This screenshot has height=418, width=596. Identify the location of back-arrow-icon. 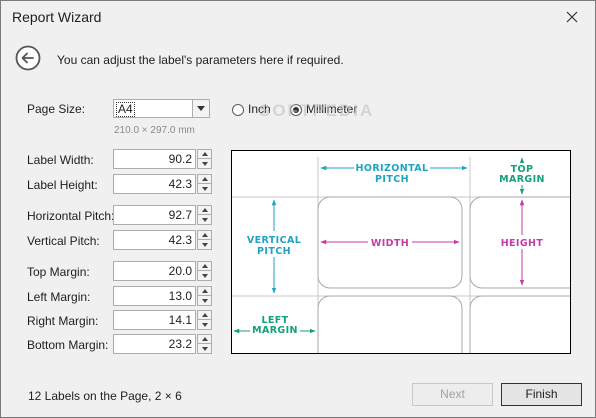
(28, 58).